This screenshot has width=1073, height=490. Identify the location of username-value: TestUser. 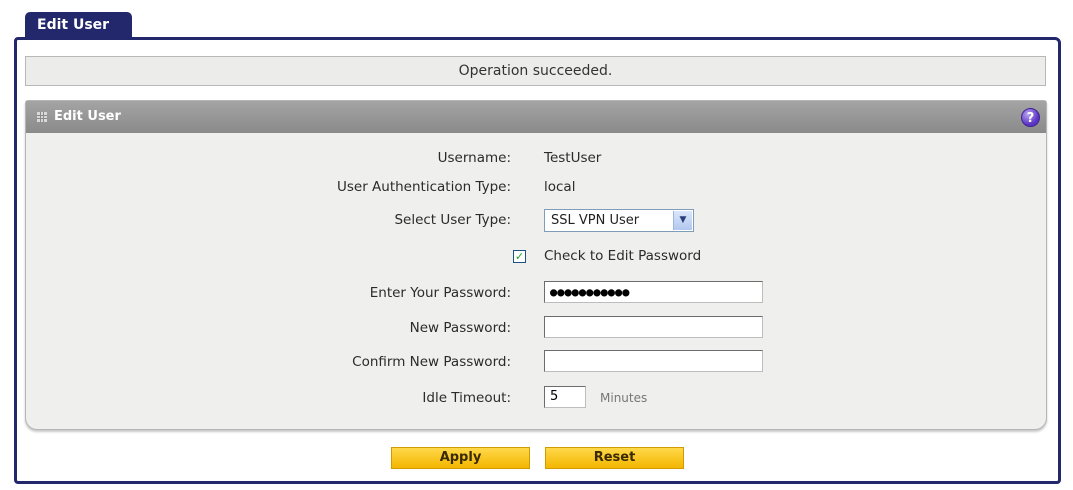
(573, 158).